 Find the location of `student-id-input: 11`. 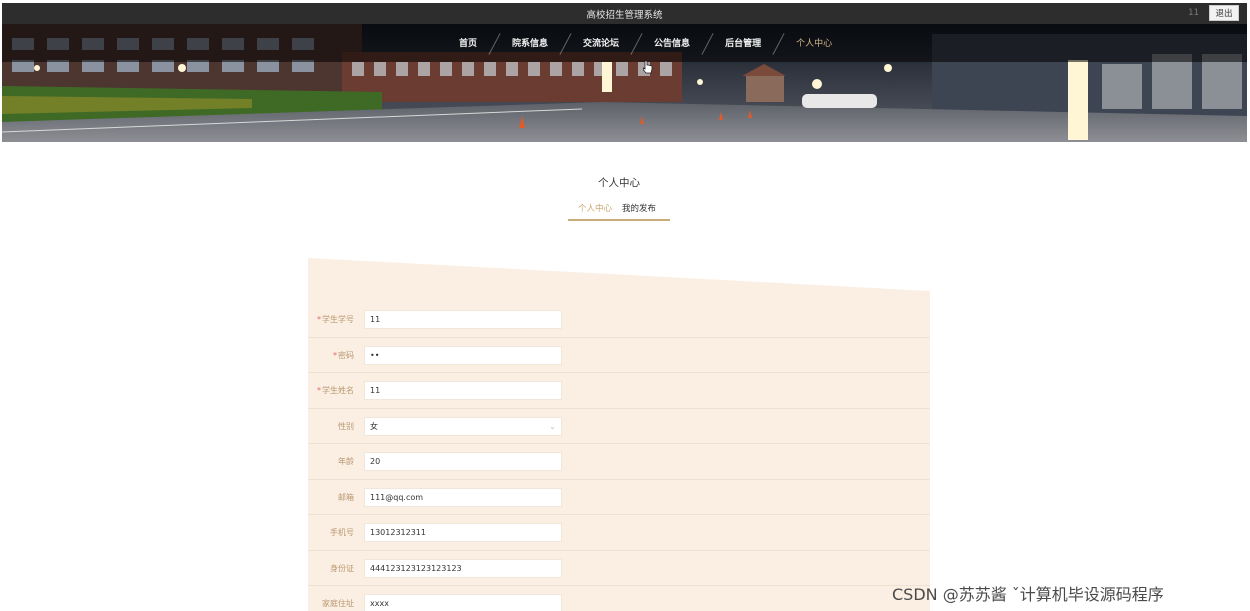

student-id-input: 11 is located at coordinates (463, 319).